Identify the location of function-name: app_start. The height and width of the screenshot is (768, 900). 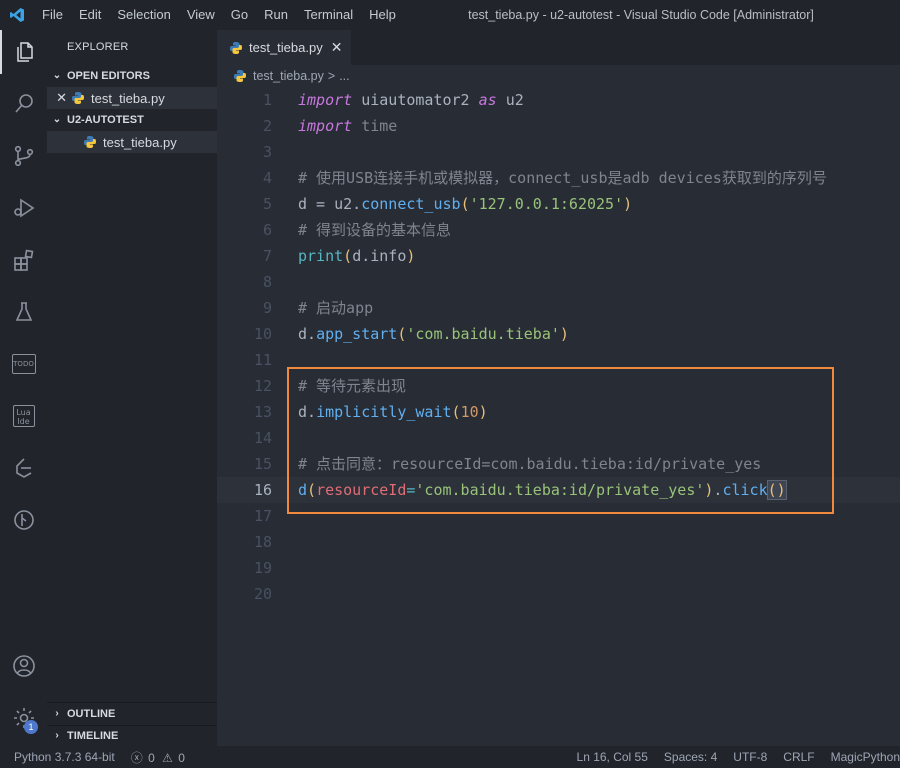
(357, 334).